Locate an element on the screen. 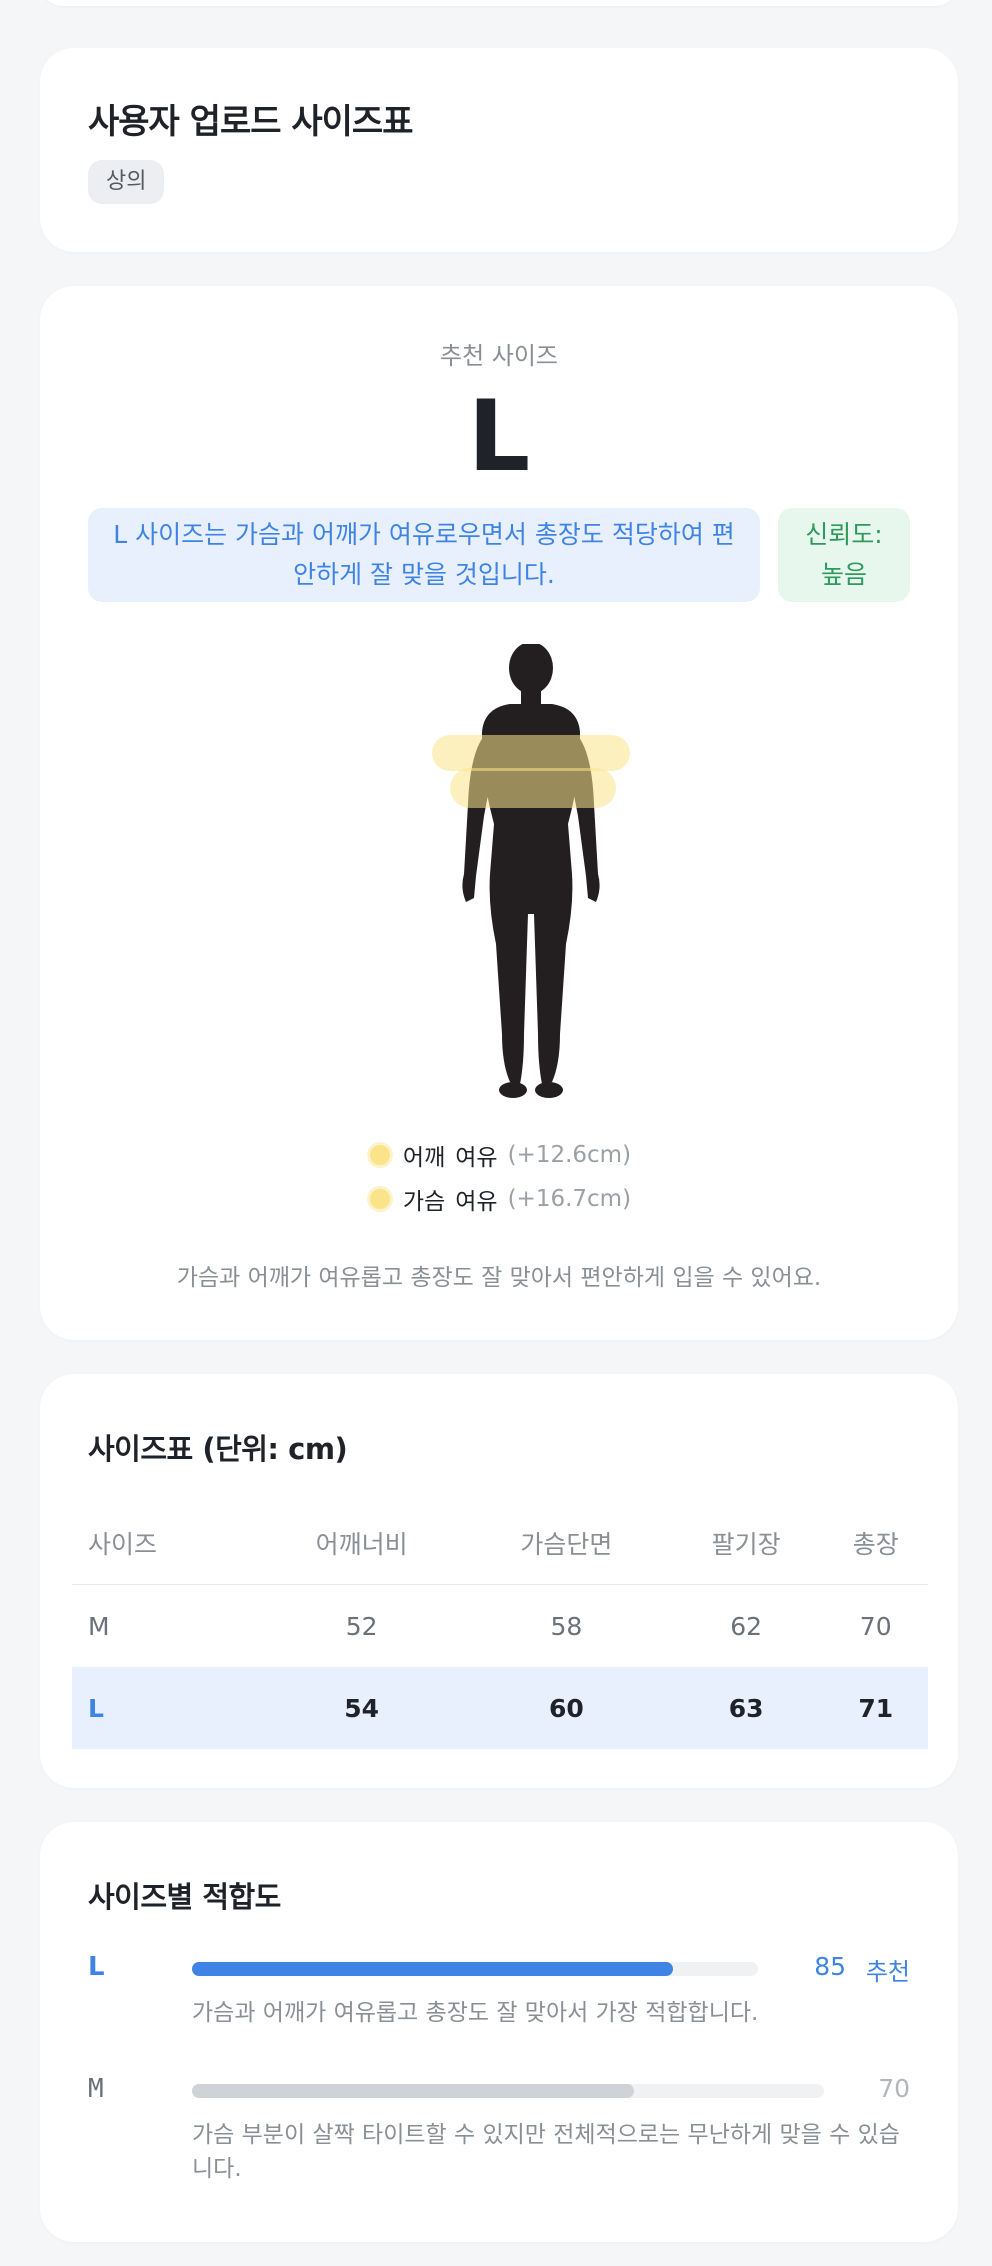 The height and width of the screenshot is (2266, 992). confidence-label: 신뢰도: is located at coordinates (844, 534).